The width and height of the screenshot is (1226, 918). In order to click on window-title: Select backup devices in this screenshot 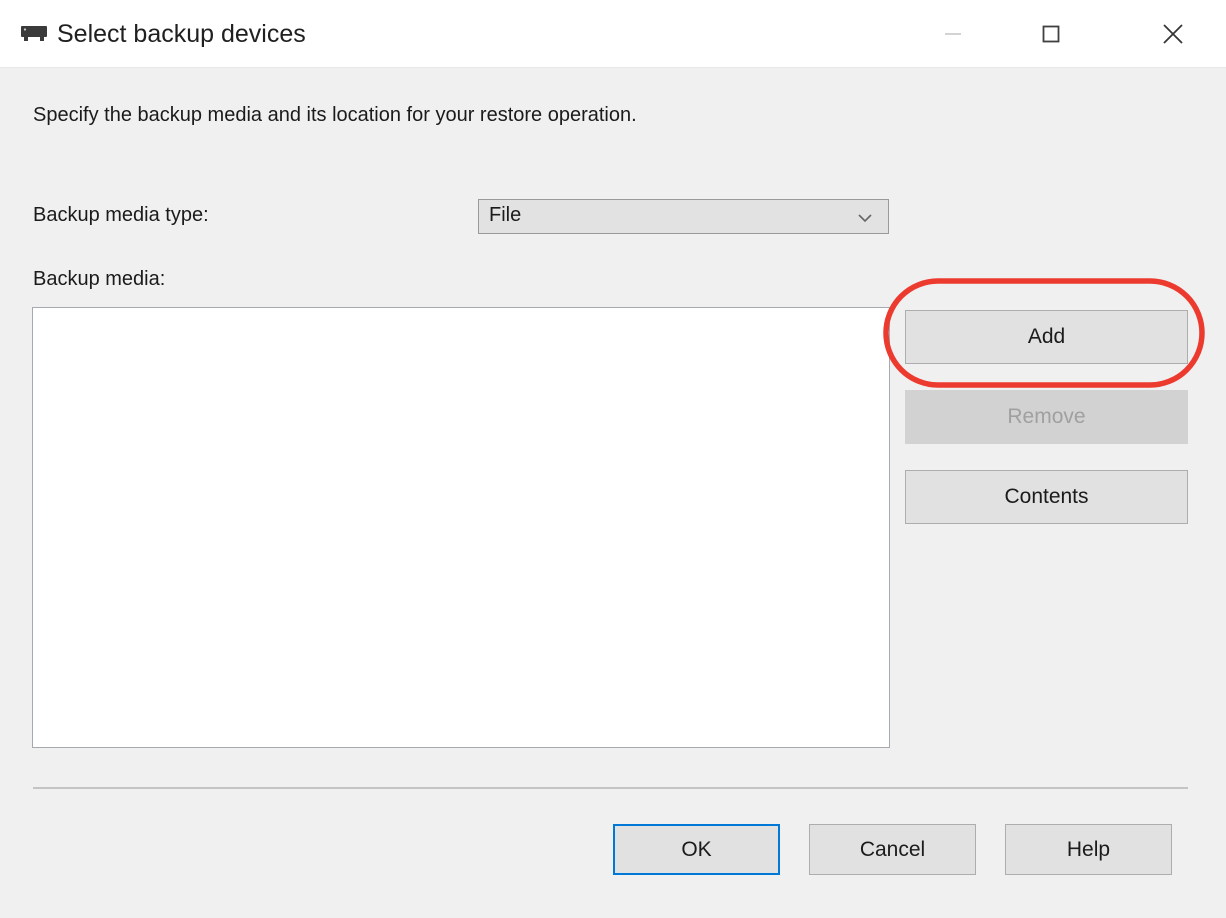, I will do `click(181, 34)`.